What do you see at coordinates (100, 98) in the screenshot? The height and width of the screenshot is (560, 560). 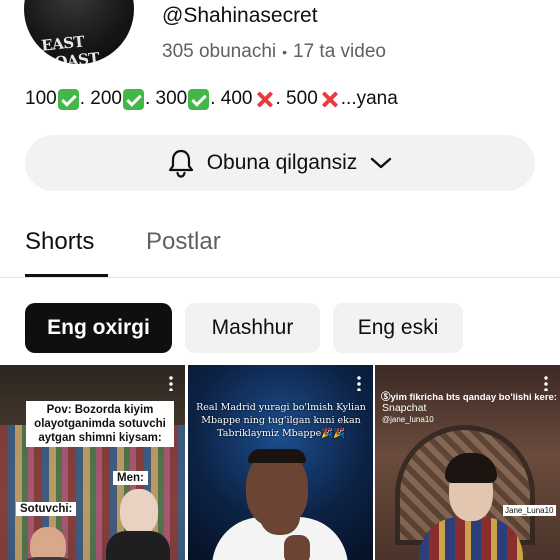 I see `desc-part: . 200` at bounding box center [100, 98].